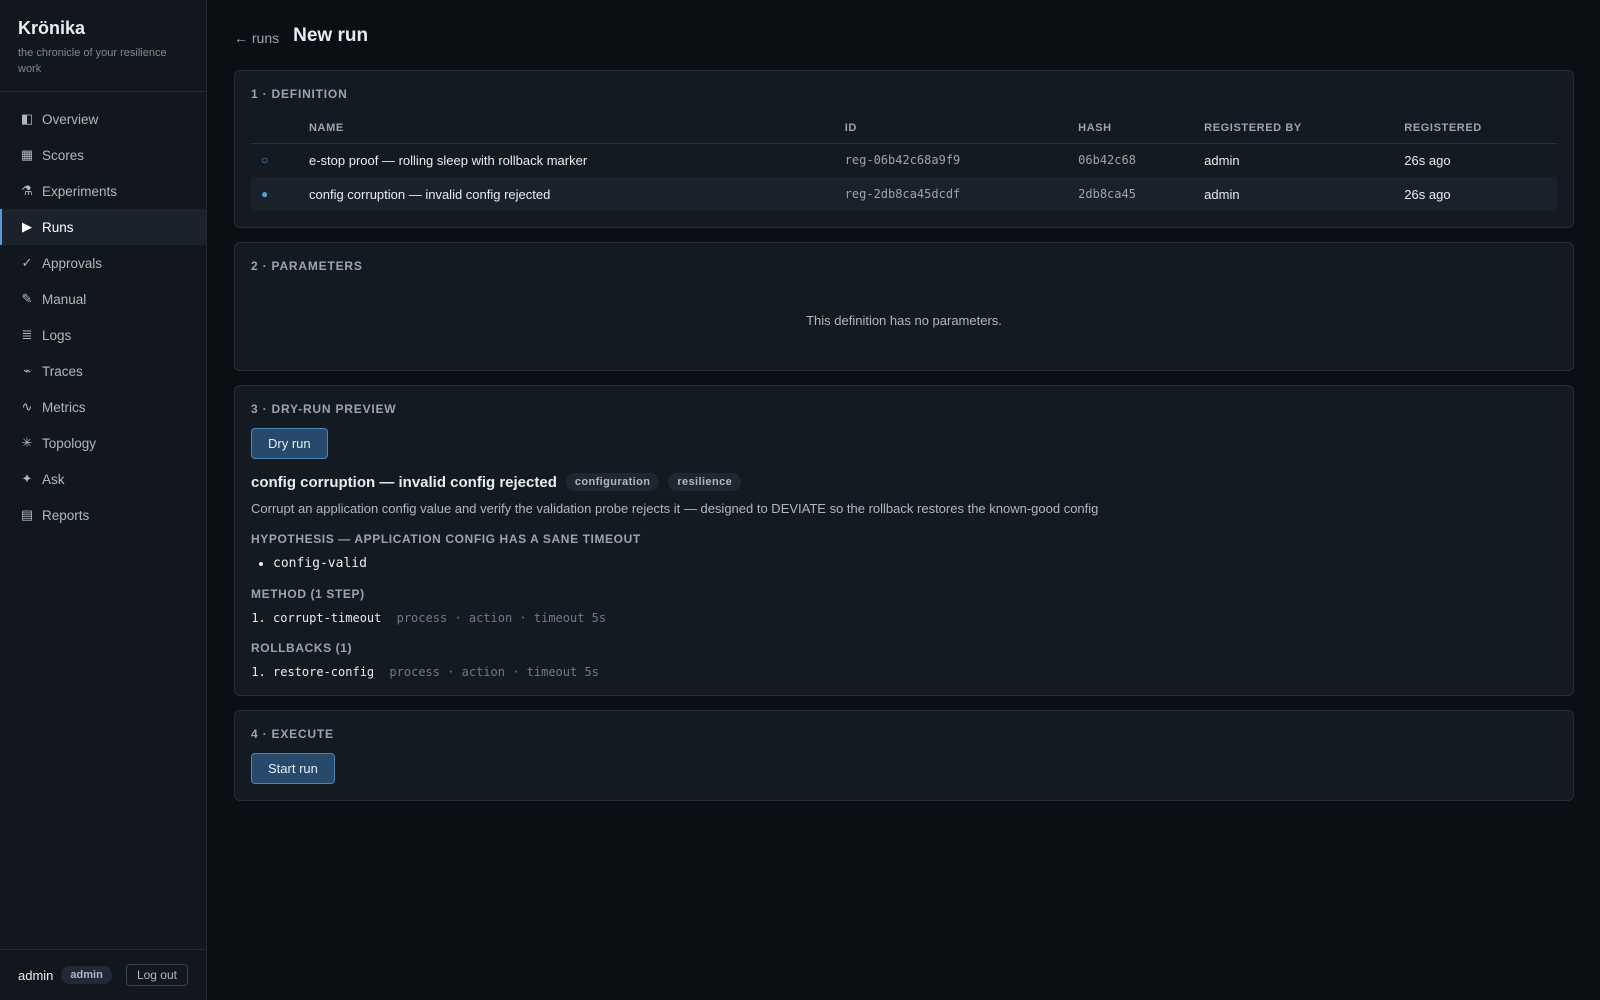 The width and height of the screenshot is (1600, 1000). Describe the element at coordinates (70, 119) in the screenshot. I see `sidebar-item-label: Overview` at that location.